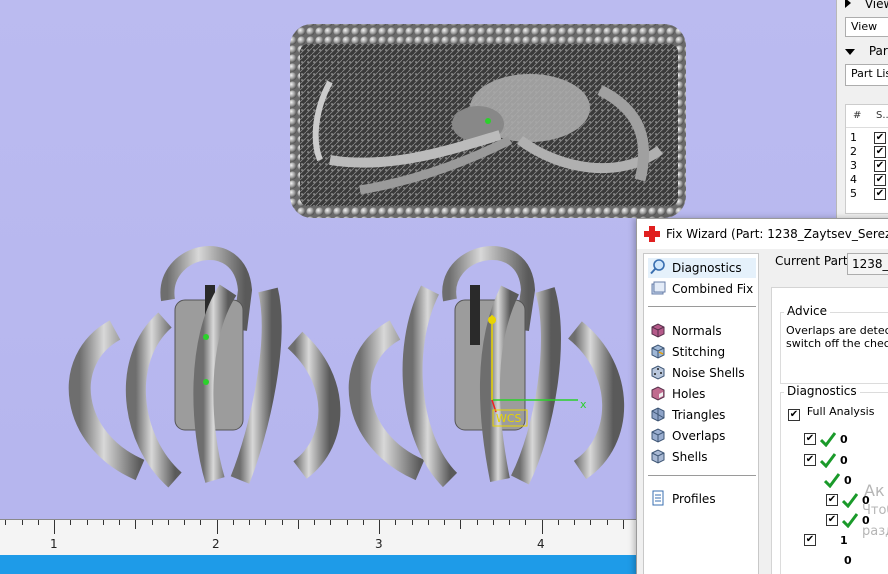 The image size is (888, 574). I want to click on nav-holes: Holes, so click(702, 394).